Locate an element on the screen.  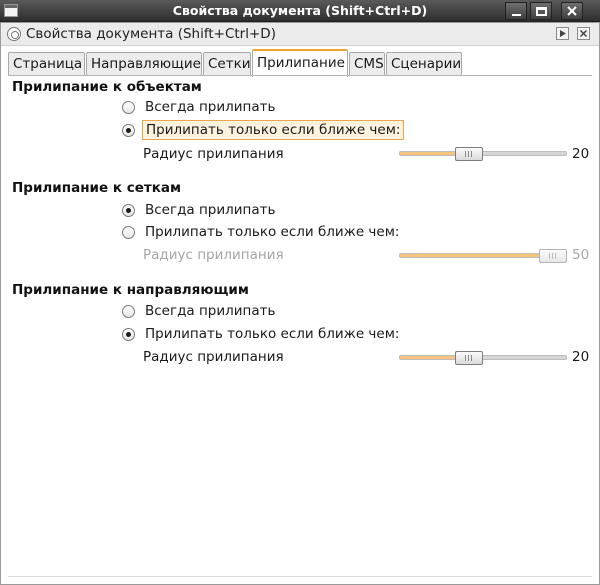
grids-closer-radio is located at coordinates (128, 232).